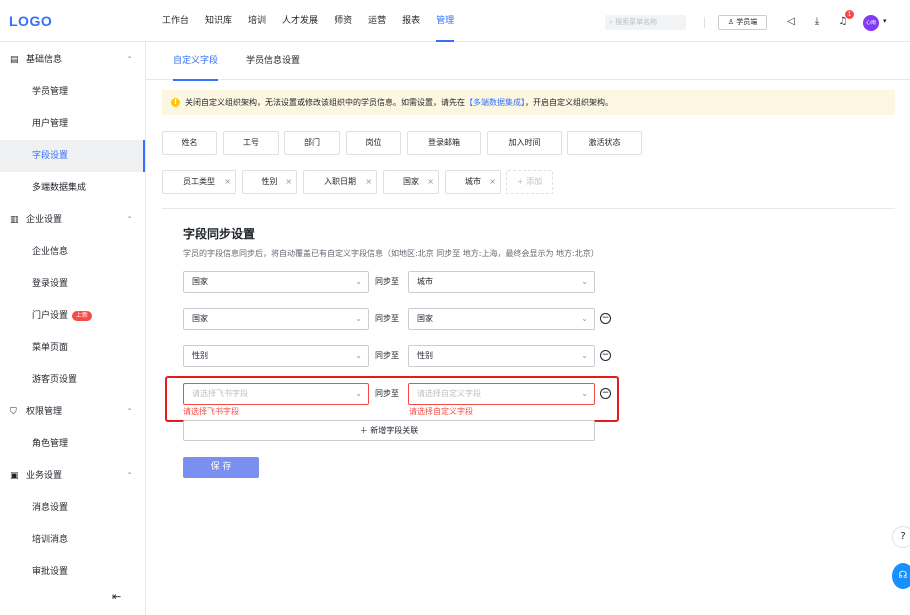  What do you see at coordinates (72, 572) in the screenshot?
I see `sidebar-item-approval-settings: 审批设置` at bounding box center [72, 572].